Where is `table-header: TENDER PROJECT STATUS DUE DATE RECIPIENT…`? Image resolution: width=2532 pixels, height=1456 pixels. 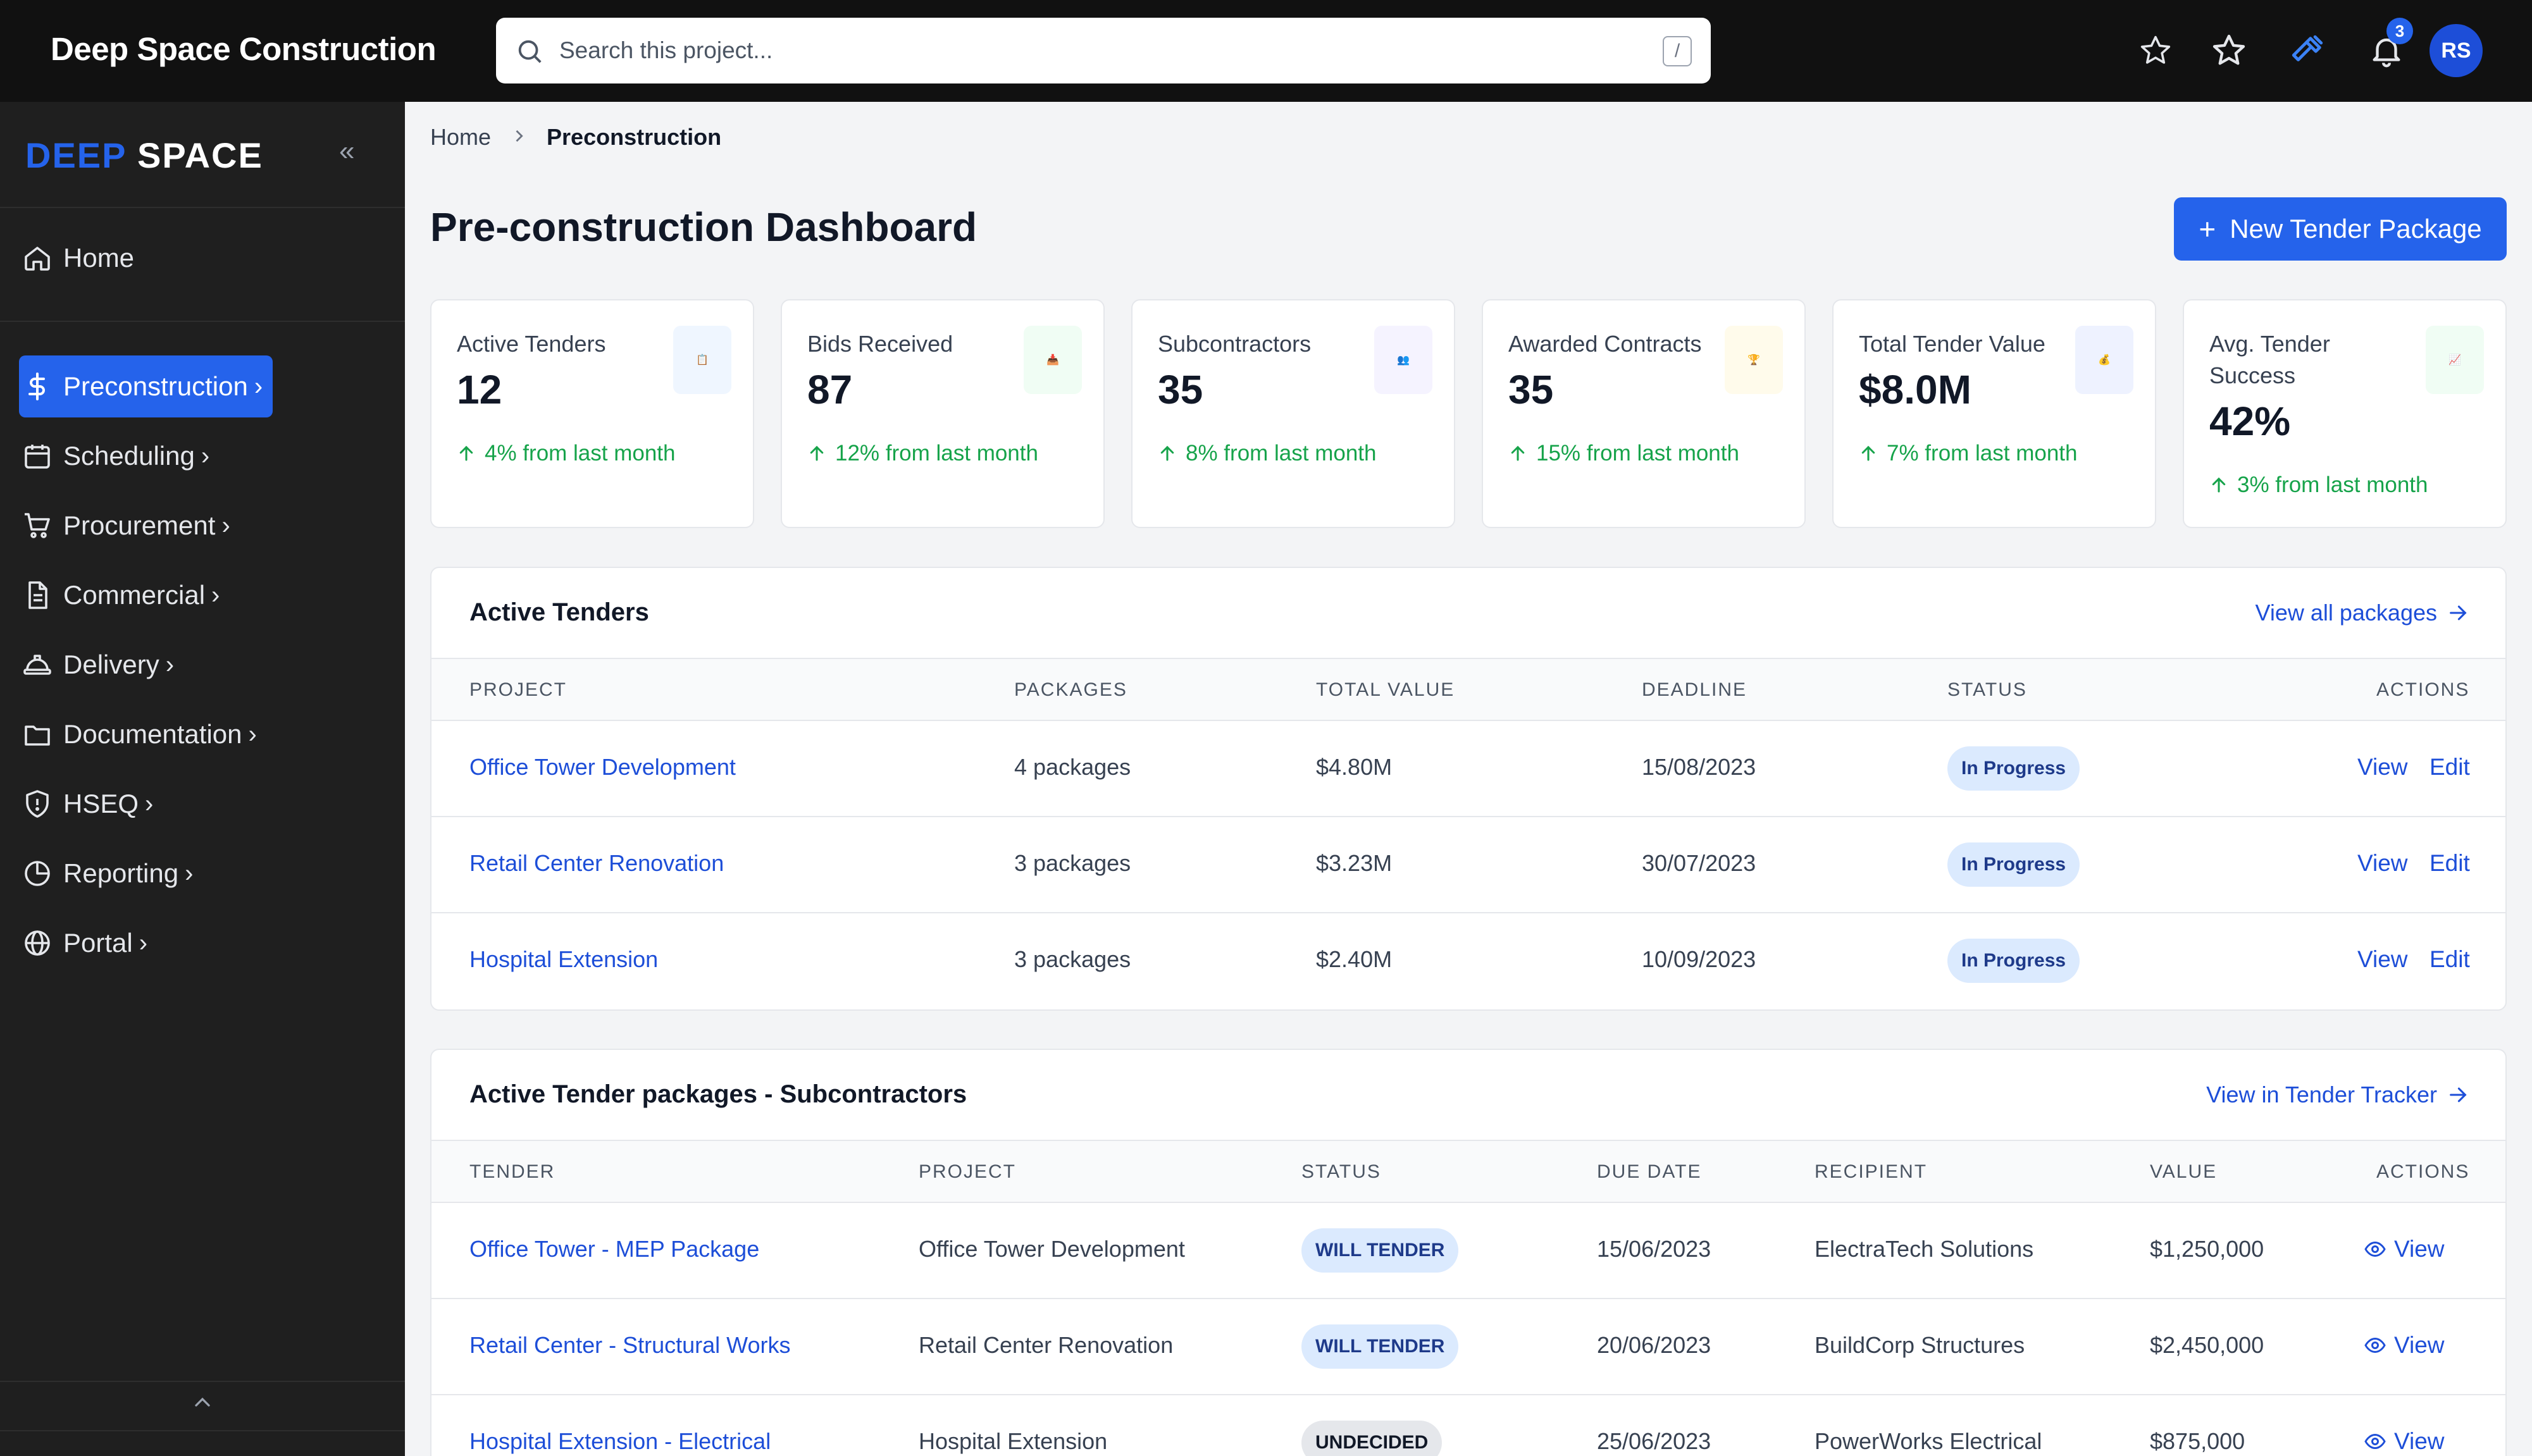 table-header: TENDER PROJECT STATUS DUE DATE RECIPIENT… is located at coordinates (1468, 1171).